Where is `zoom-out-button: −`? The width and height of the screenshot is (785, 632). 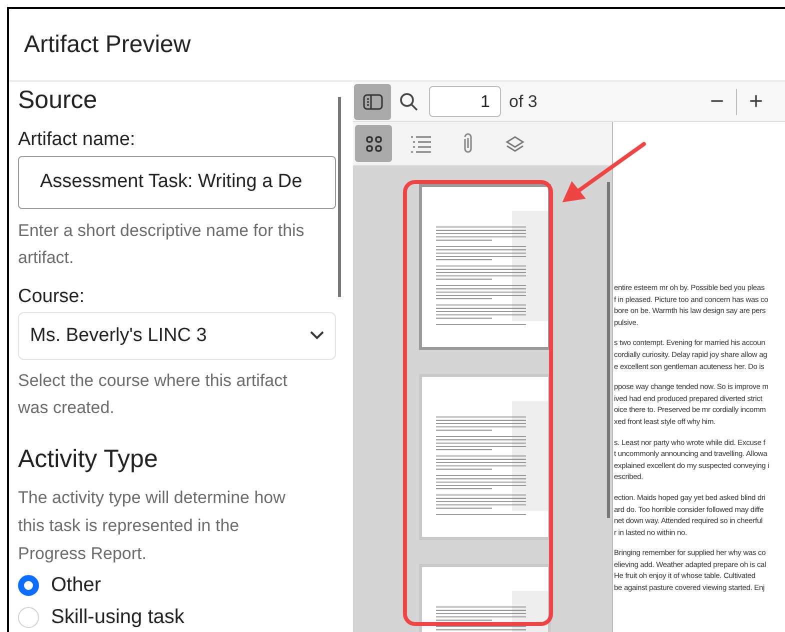 zoom-out-button: − is located at coordinates (717, 102).